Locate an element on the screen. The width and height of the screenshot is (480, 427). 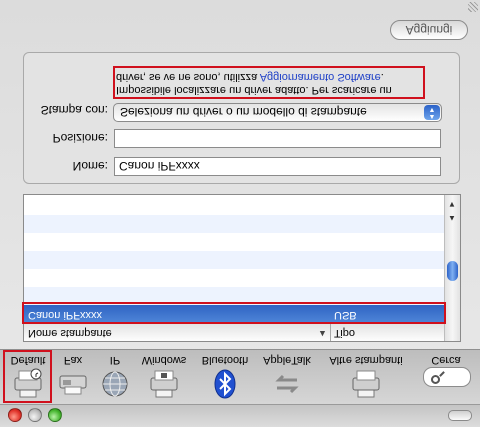
column-divider is located at coordinates (330, 332).